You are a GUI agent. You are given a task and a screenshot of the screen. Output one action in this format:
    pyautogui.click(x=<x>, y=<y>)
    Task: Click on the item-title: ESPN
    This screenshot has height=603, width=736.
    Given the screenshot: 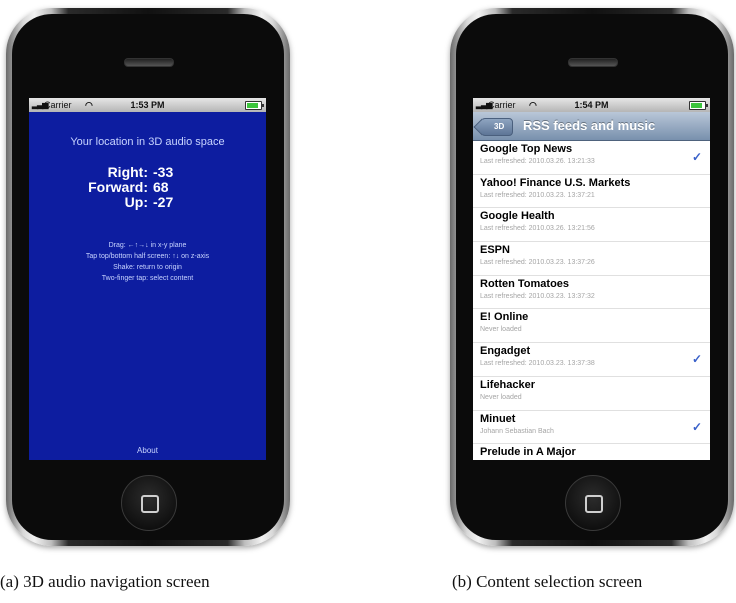 What is the action you would take?
    pyautogui.click(x=495, y=250)
    